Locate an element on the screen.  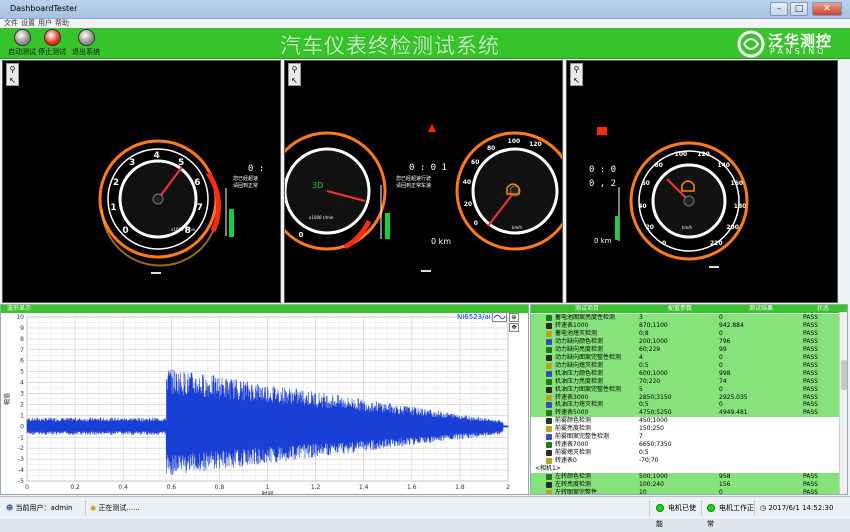
table-header: 测试项目 配置参数 测试结果 状态 is located at coordinates (689, 309).